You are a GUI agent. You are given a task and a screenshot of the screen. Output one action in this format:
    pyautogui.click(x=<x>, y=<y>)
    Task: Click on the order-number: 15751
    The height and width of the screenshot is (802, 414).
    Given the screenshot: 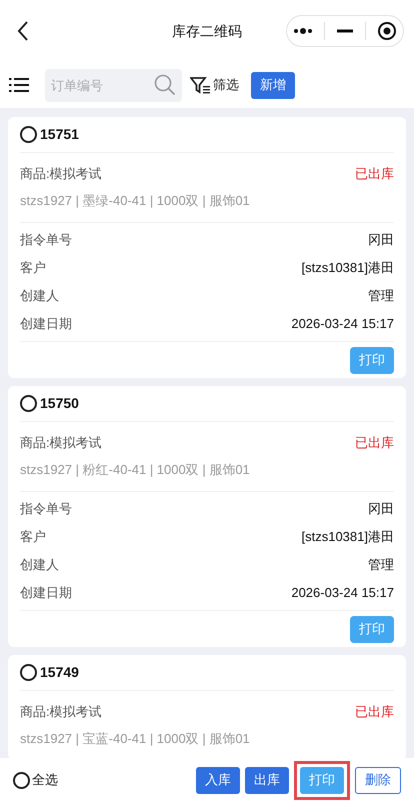 What is the action you would take?
    pyautogui.click(x=59, y=134)
    